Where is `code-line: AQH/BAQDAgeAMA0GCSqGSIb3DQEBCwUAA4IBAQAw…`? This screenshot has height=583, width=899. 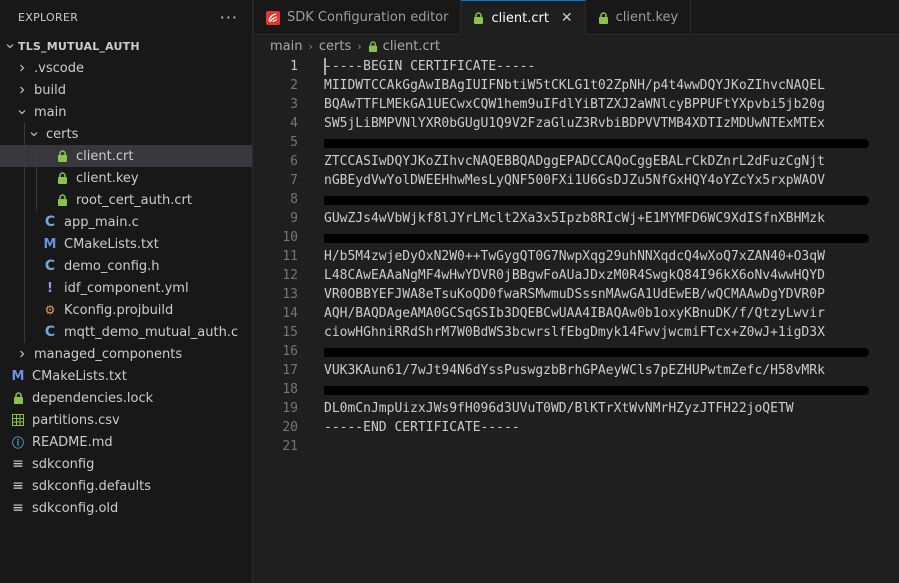 code-line: AQH/BAQDAgeAMA0GCSqGSIb3DQEBCwUAA4IBAQAw… is located at coordinates (611, 313).